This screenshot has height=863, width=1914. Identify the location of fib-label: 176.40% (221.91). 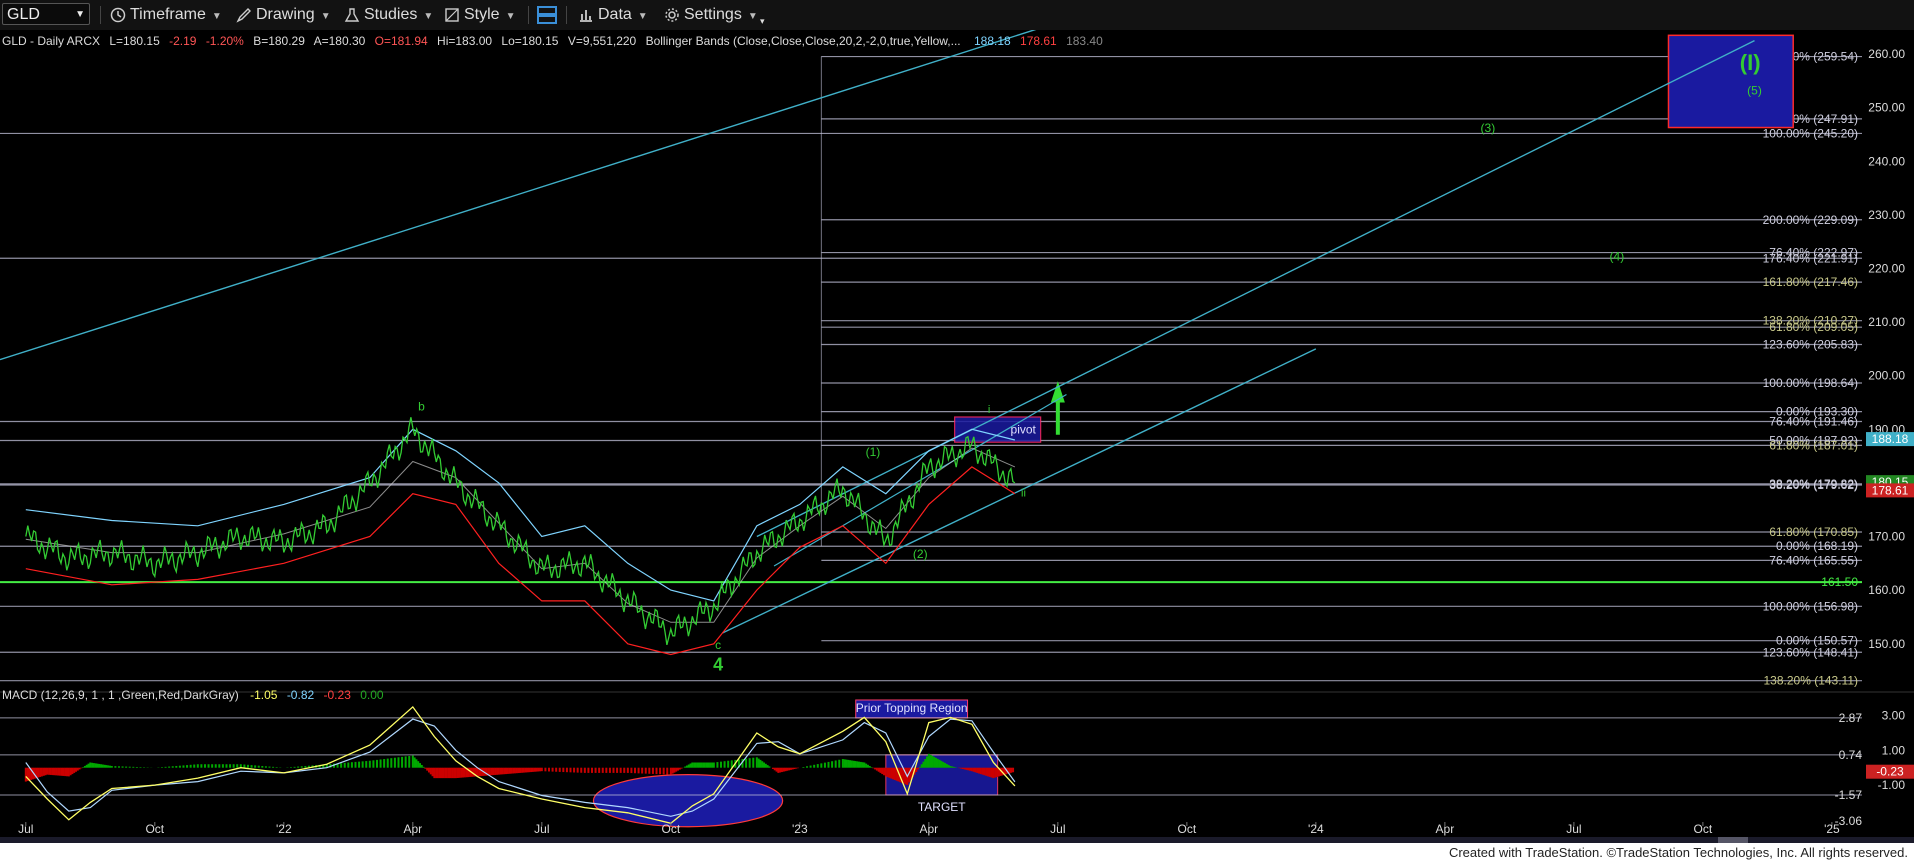
(1810, 258).